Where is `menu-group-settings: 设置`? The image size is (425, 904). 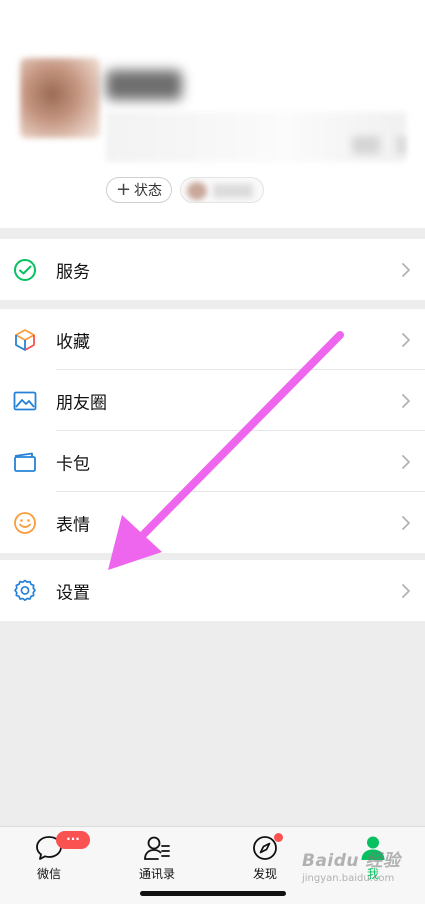
menu-group-settings: 设置 is located at coordinates (212, 590).